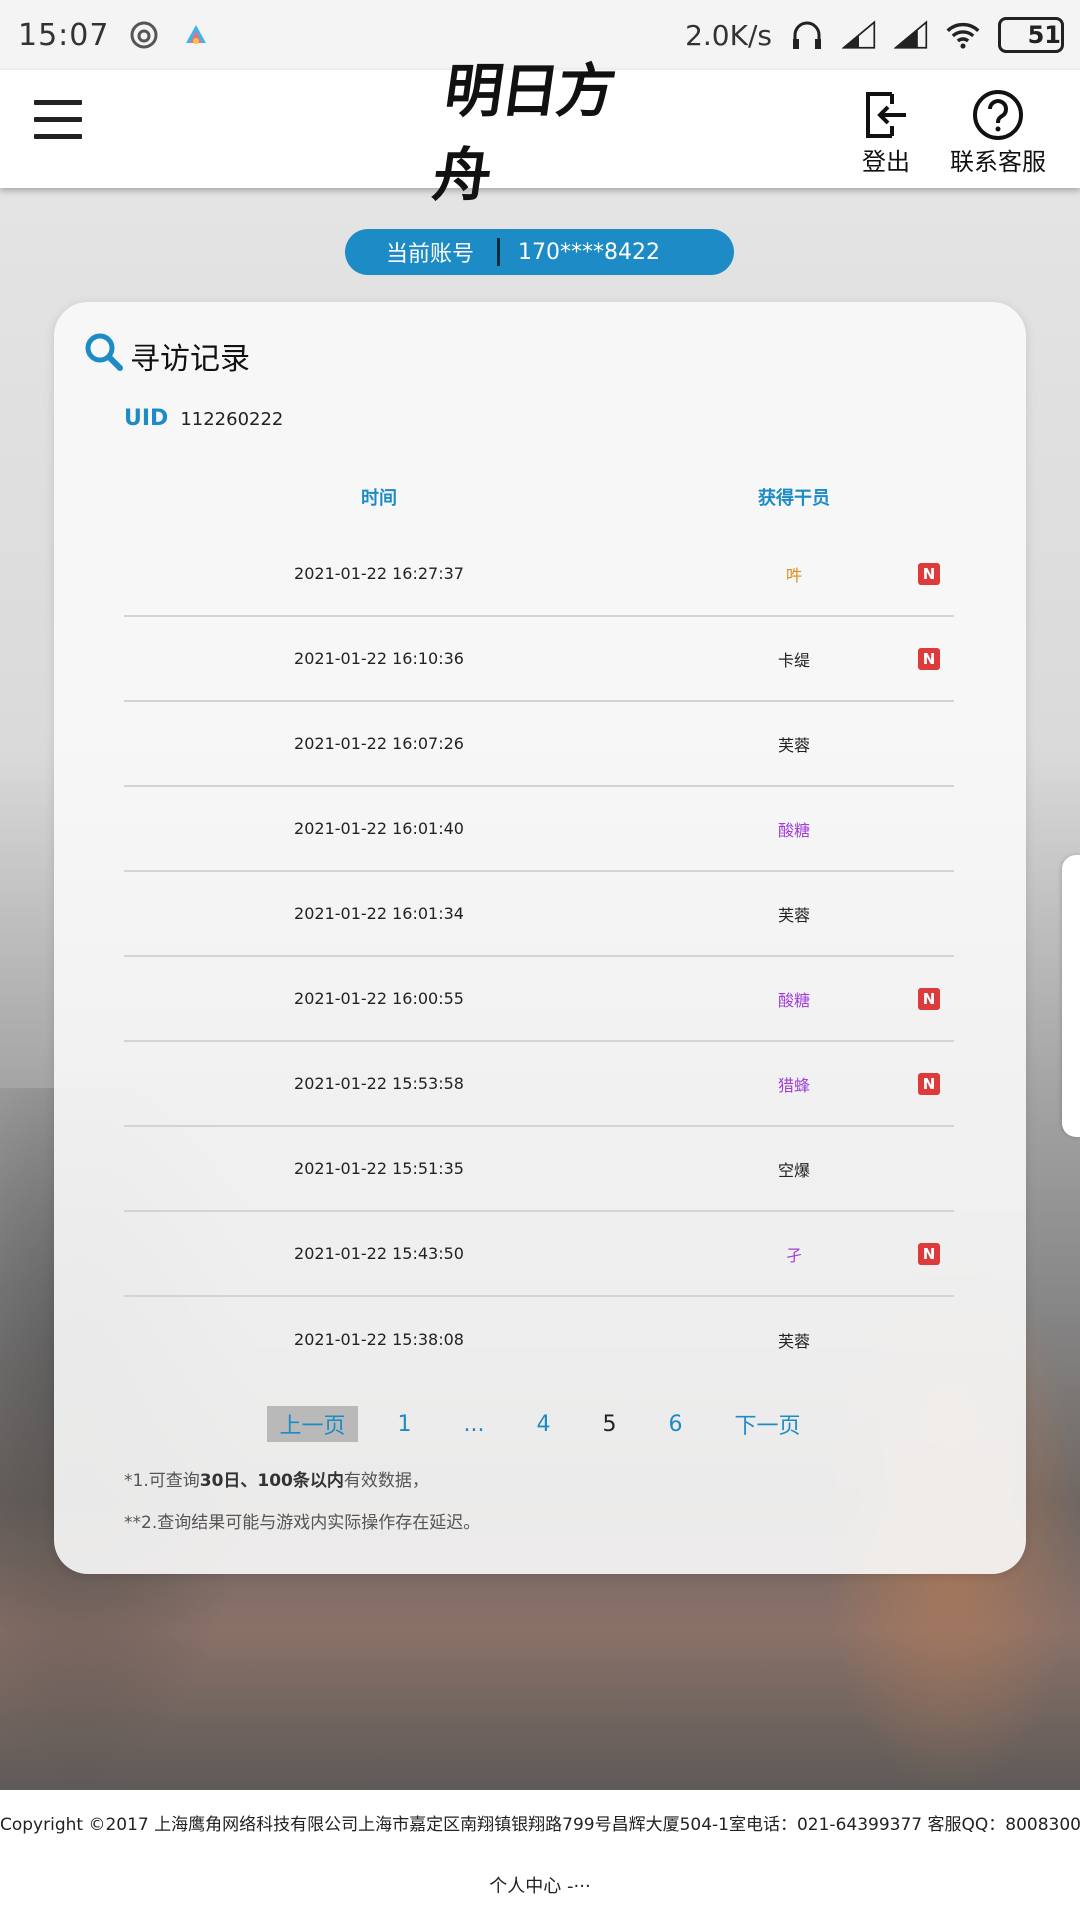  Describe the element at coordinates (539, 574) in the screenshot. I see `table-row: 2021-01-22 16:27:37 吽 N` at that location.